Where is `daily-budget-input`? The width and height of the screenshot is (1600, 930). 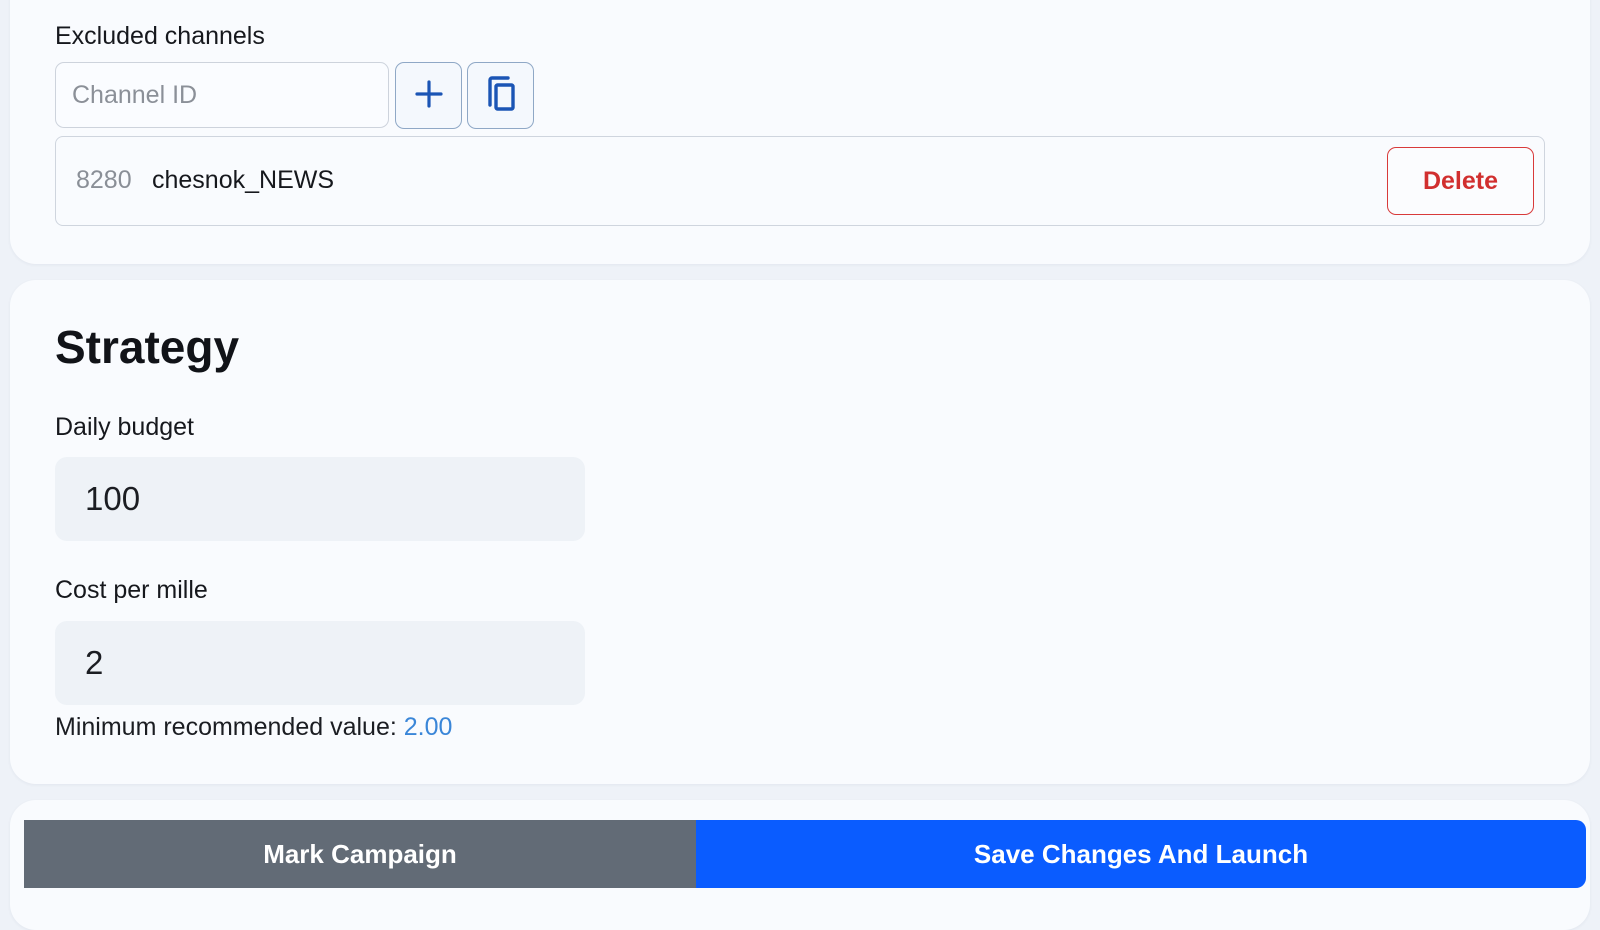
daily-budget-input is located at coordinates (320, 499).